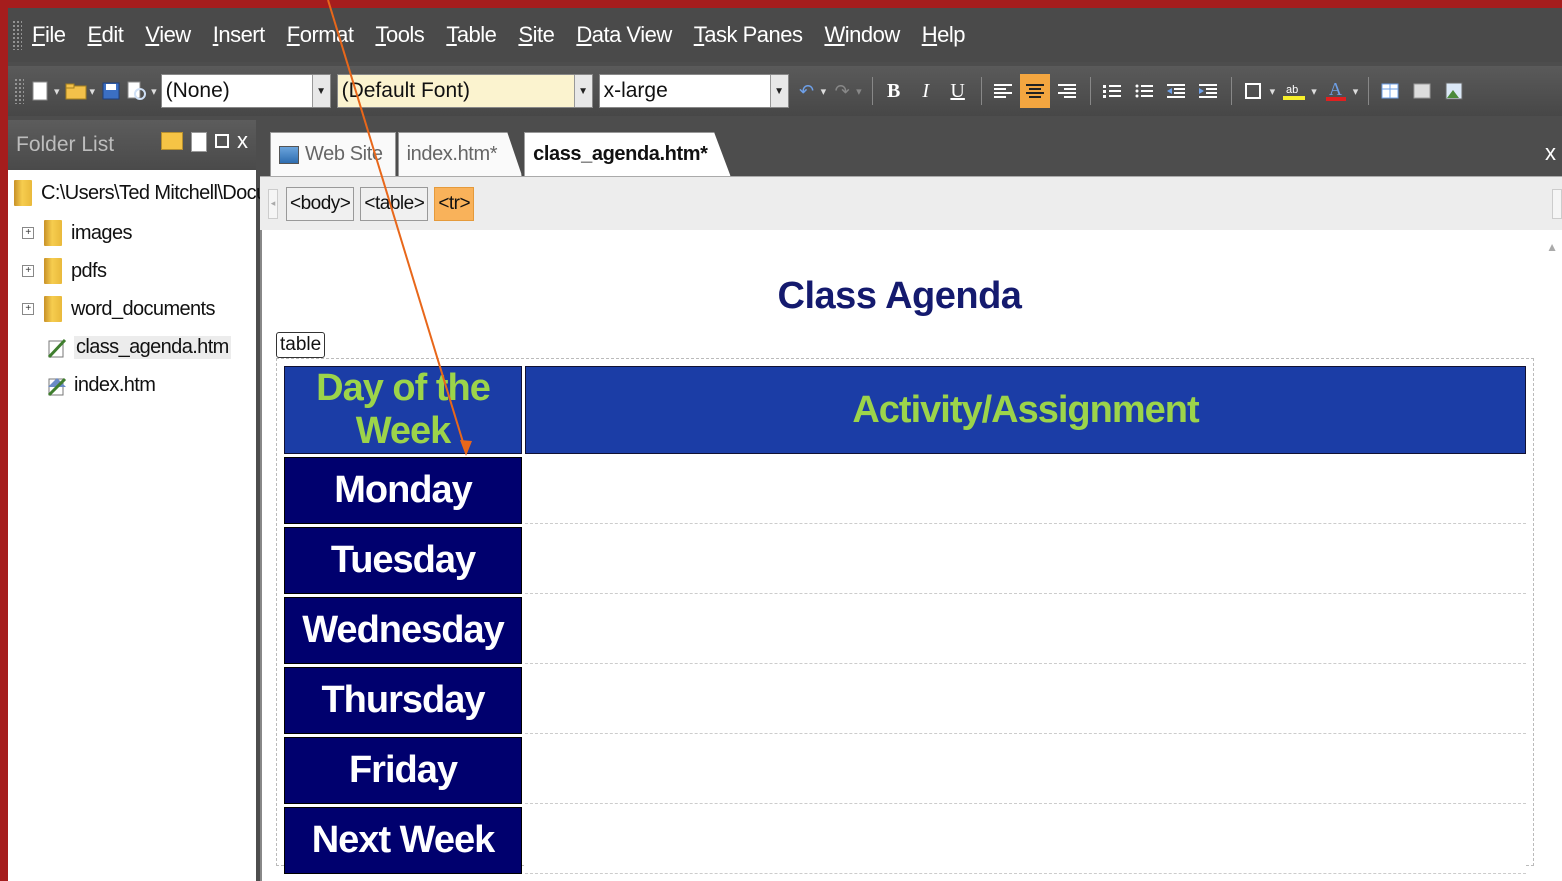  I want to click on insert-picture-icon, so click(1454, 91).